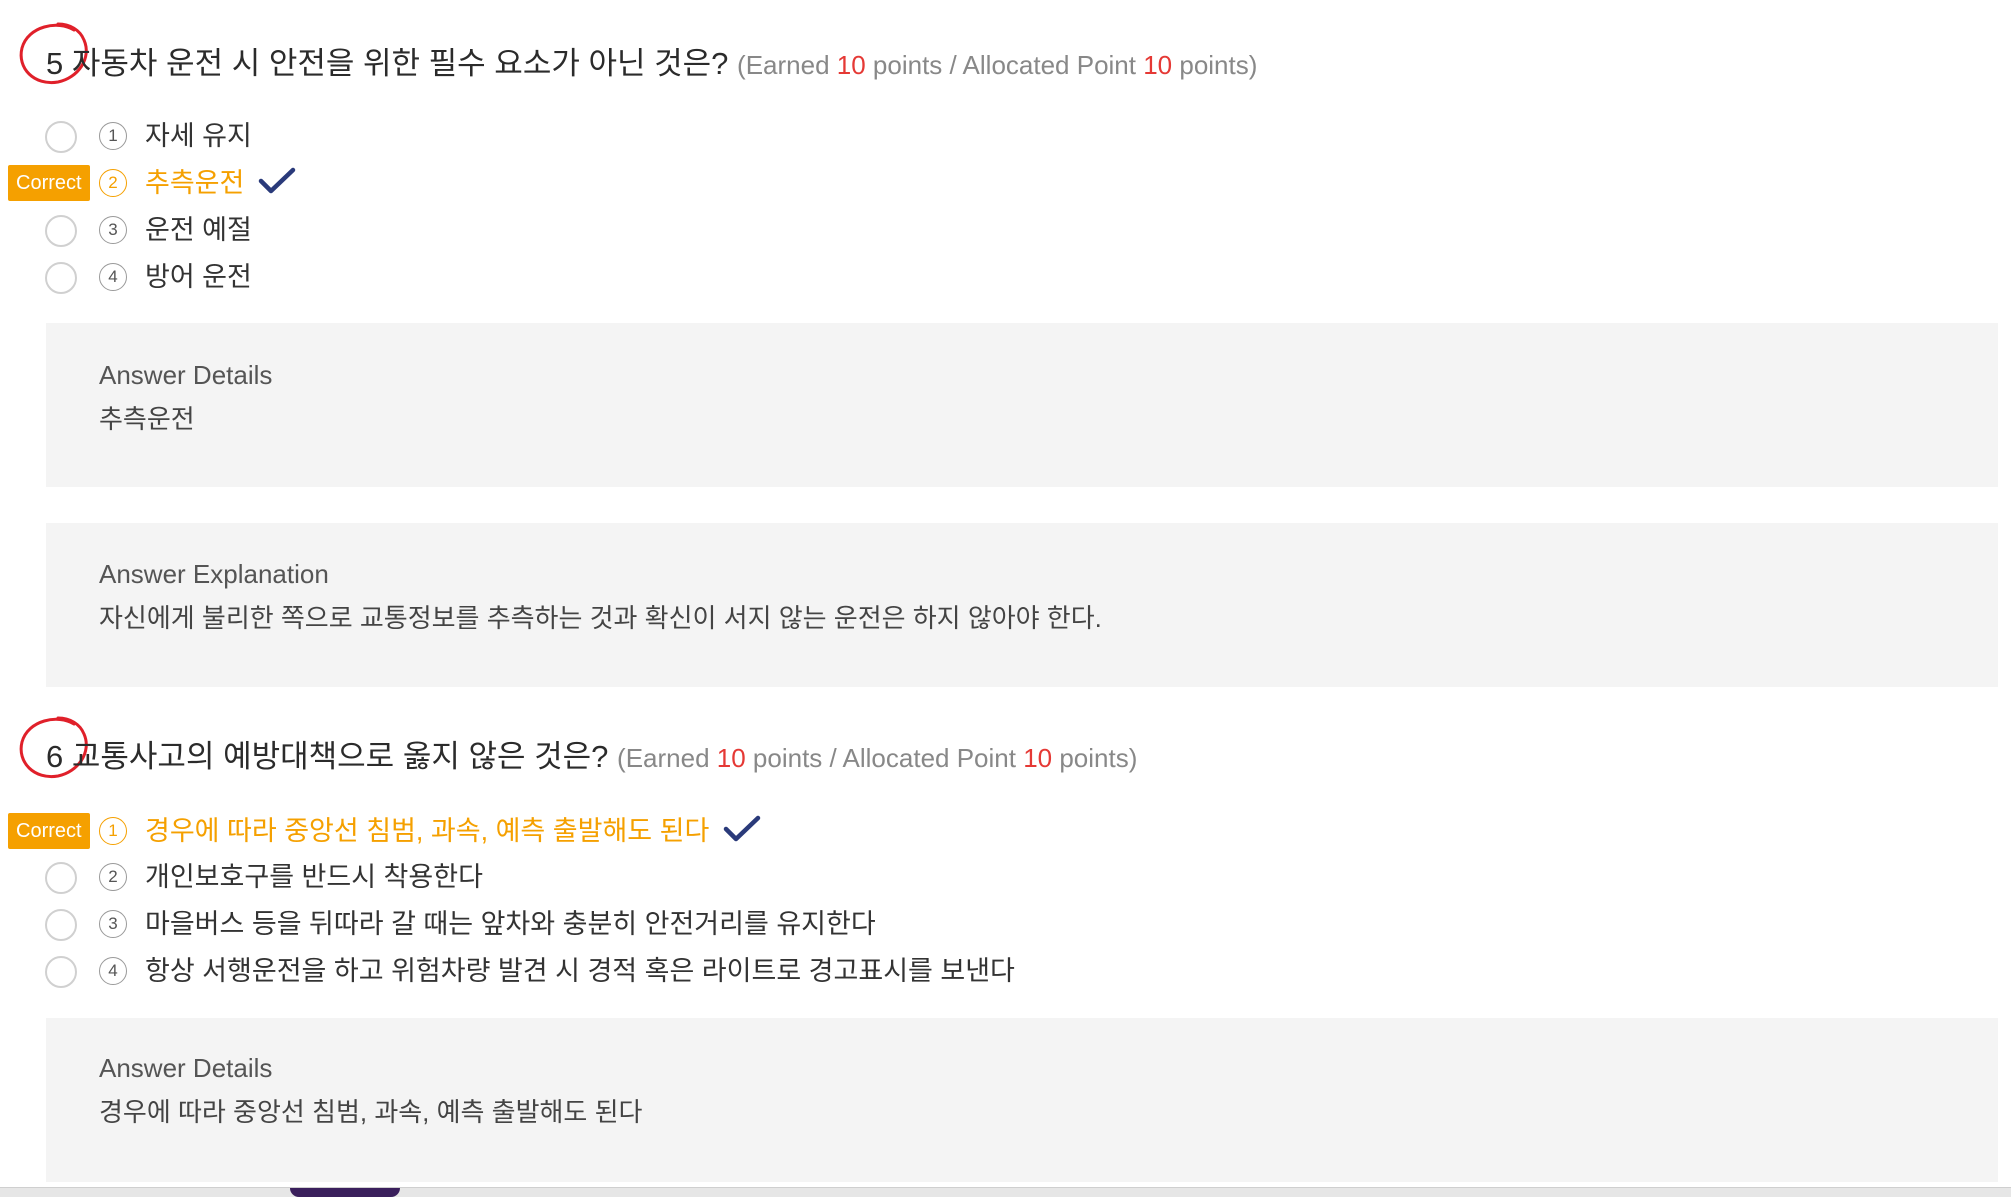 The image size is (2011, 1197). What do you see at coordinates (371, 1112) in the screenshot?
I see `answer-details-text: 경우에 따라 중앙선 침범, 과속, 예측 출발해도 된다` at bounding box center [371, 1112].